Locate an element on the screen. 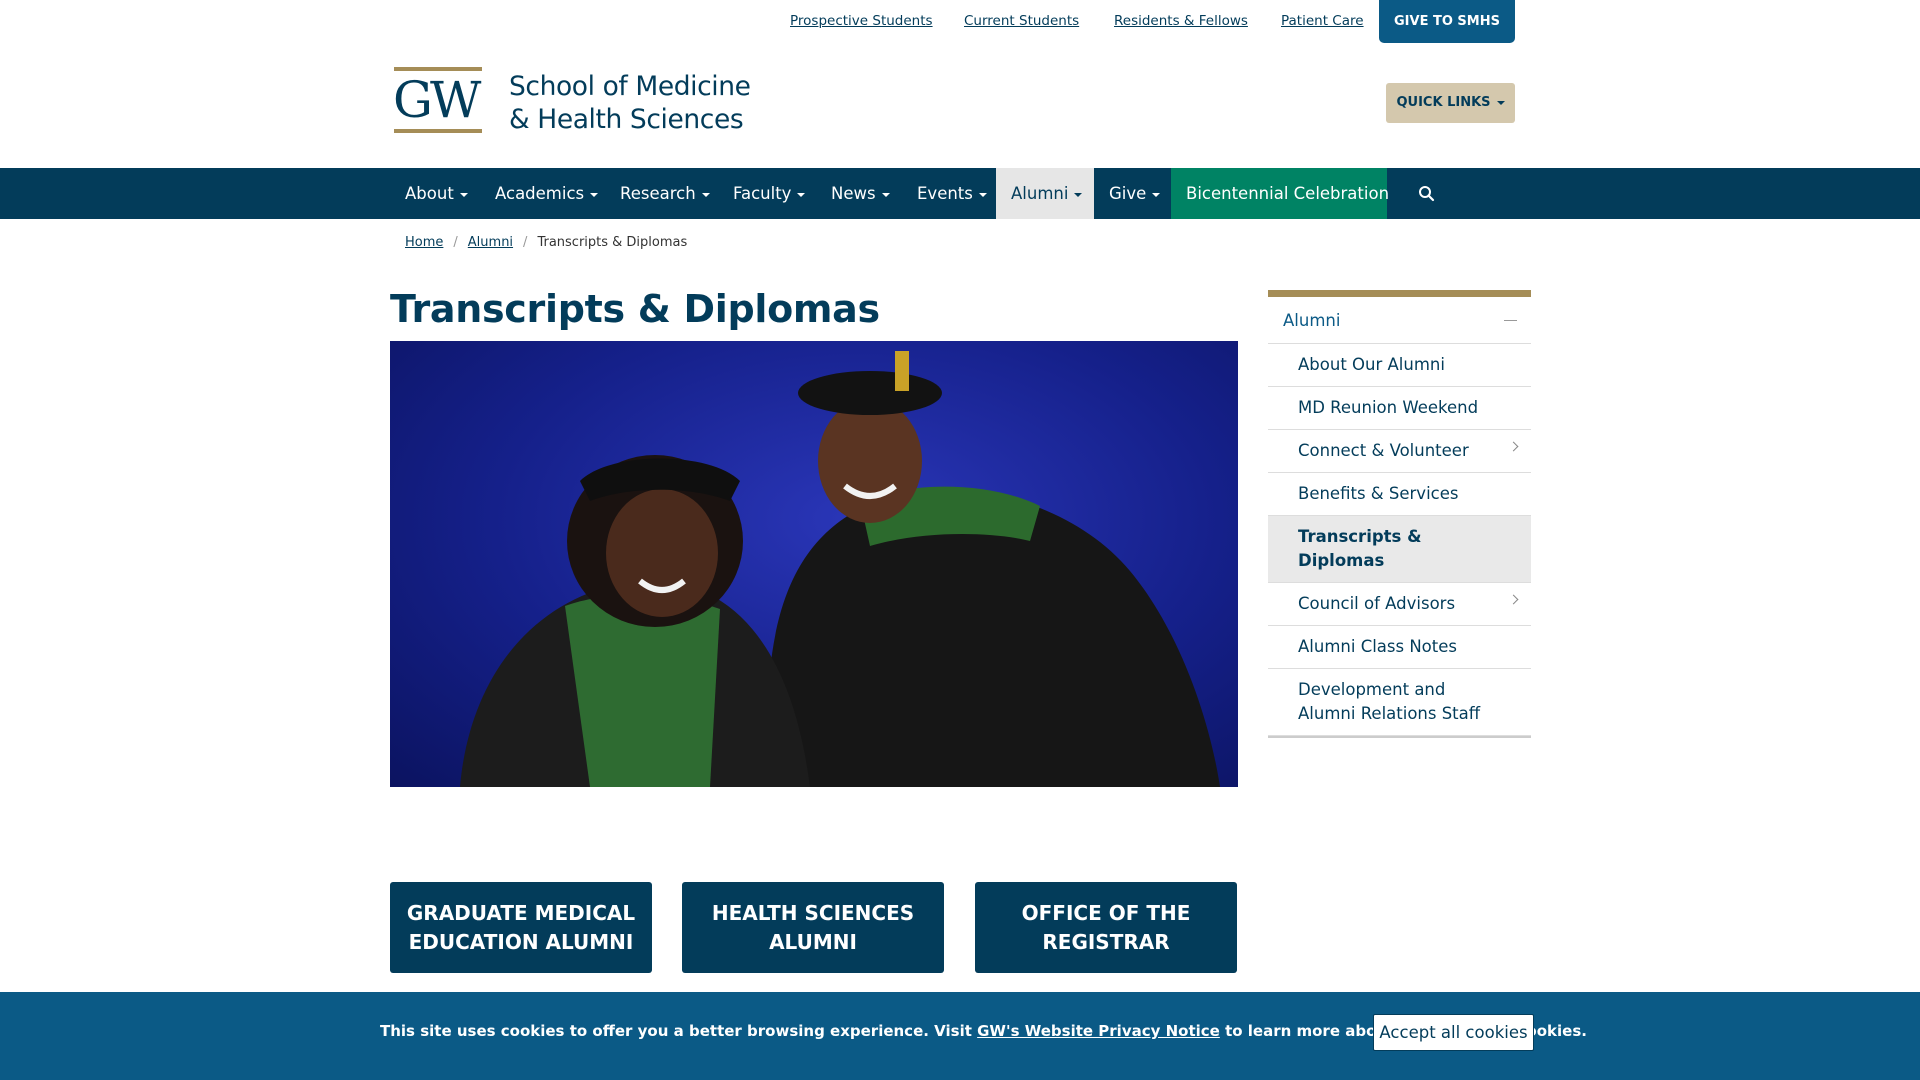  nav-news-label: News is located at coordinates (853, 193).